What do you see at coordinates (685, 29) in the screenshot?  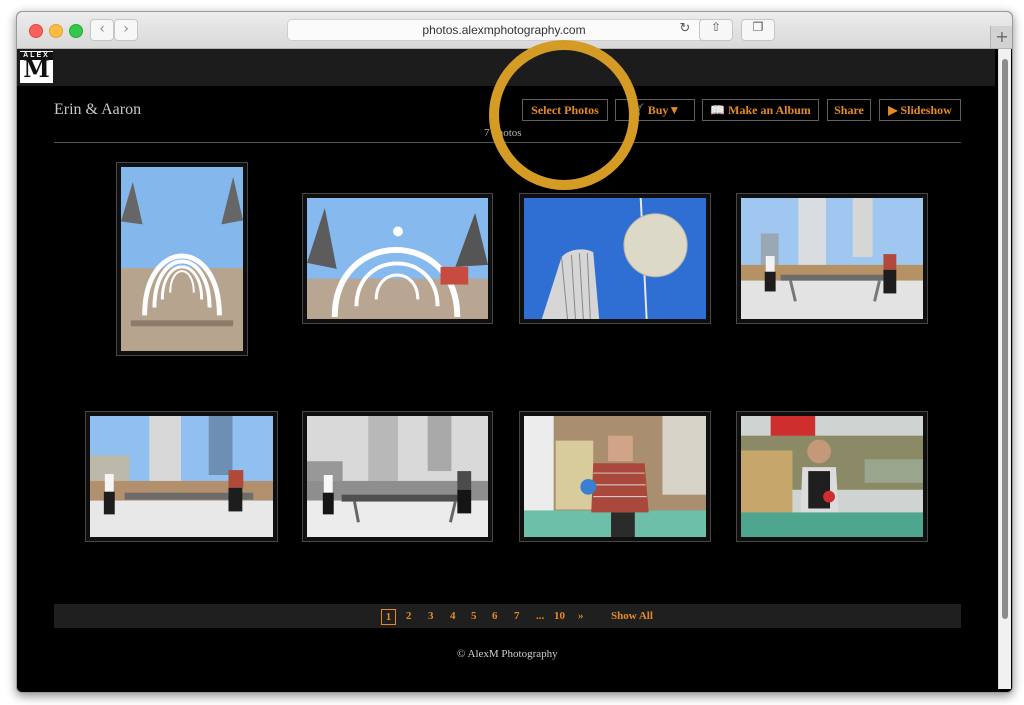 I see `reload-icon: ↻` at bounding box center [685, 29].